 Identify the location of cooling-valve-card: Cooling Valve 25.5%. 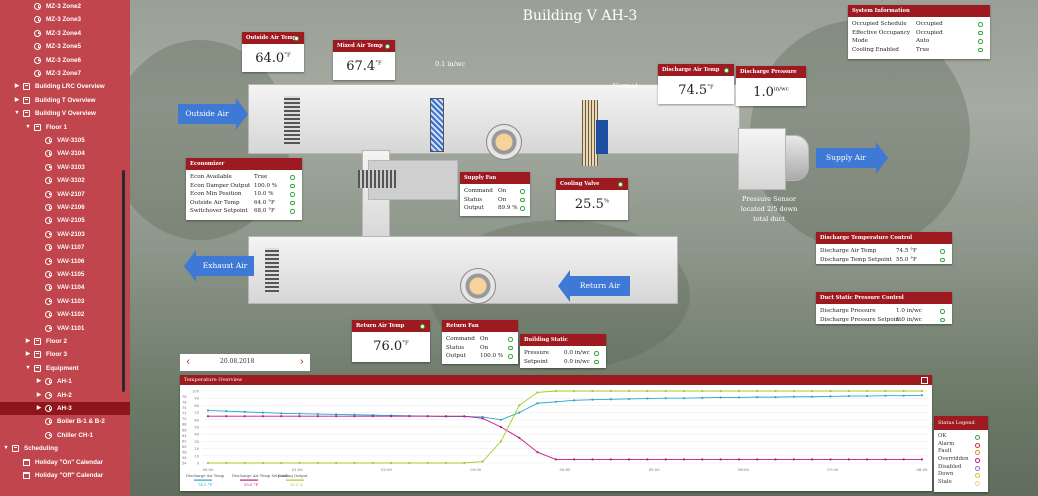
(592, 199).